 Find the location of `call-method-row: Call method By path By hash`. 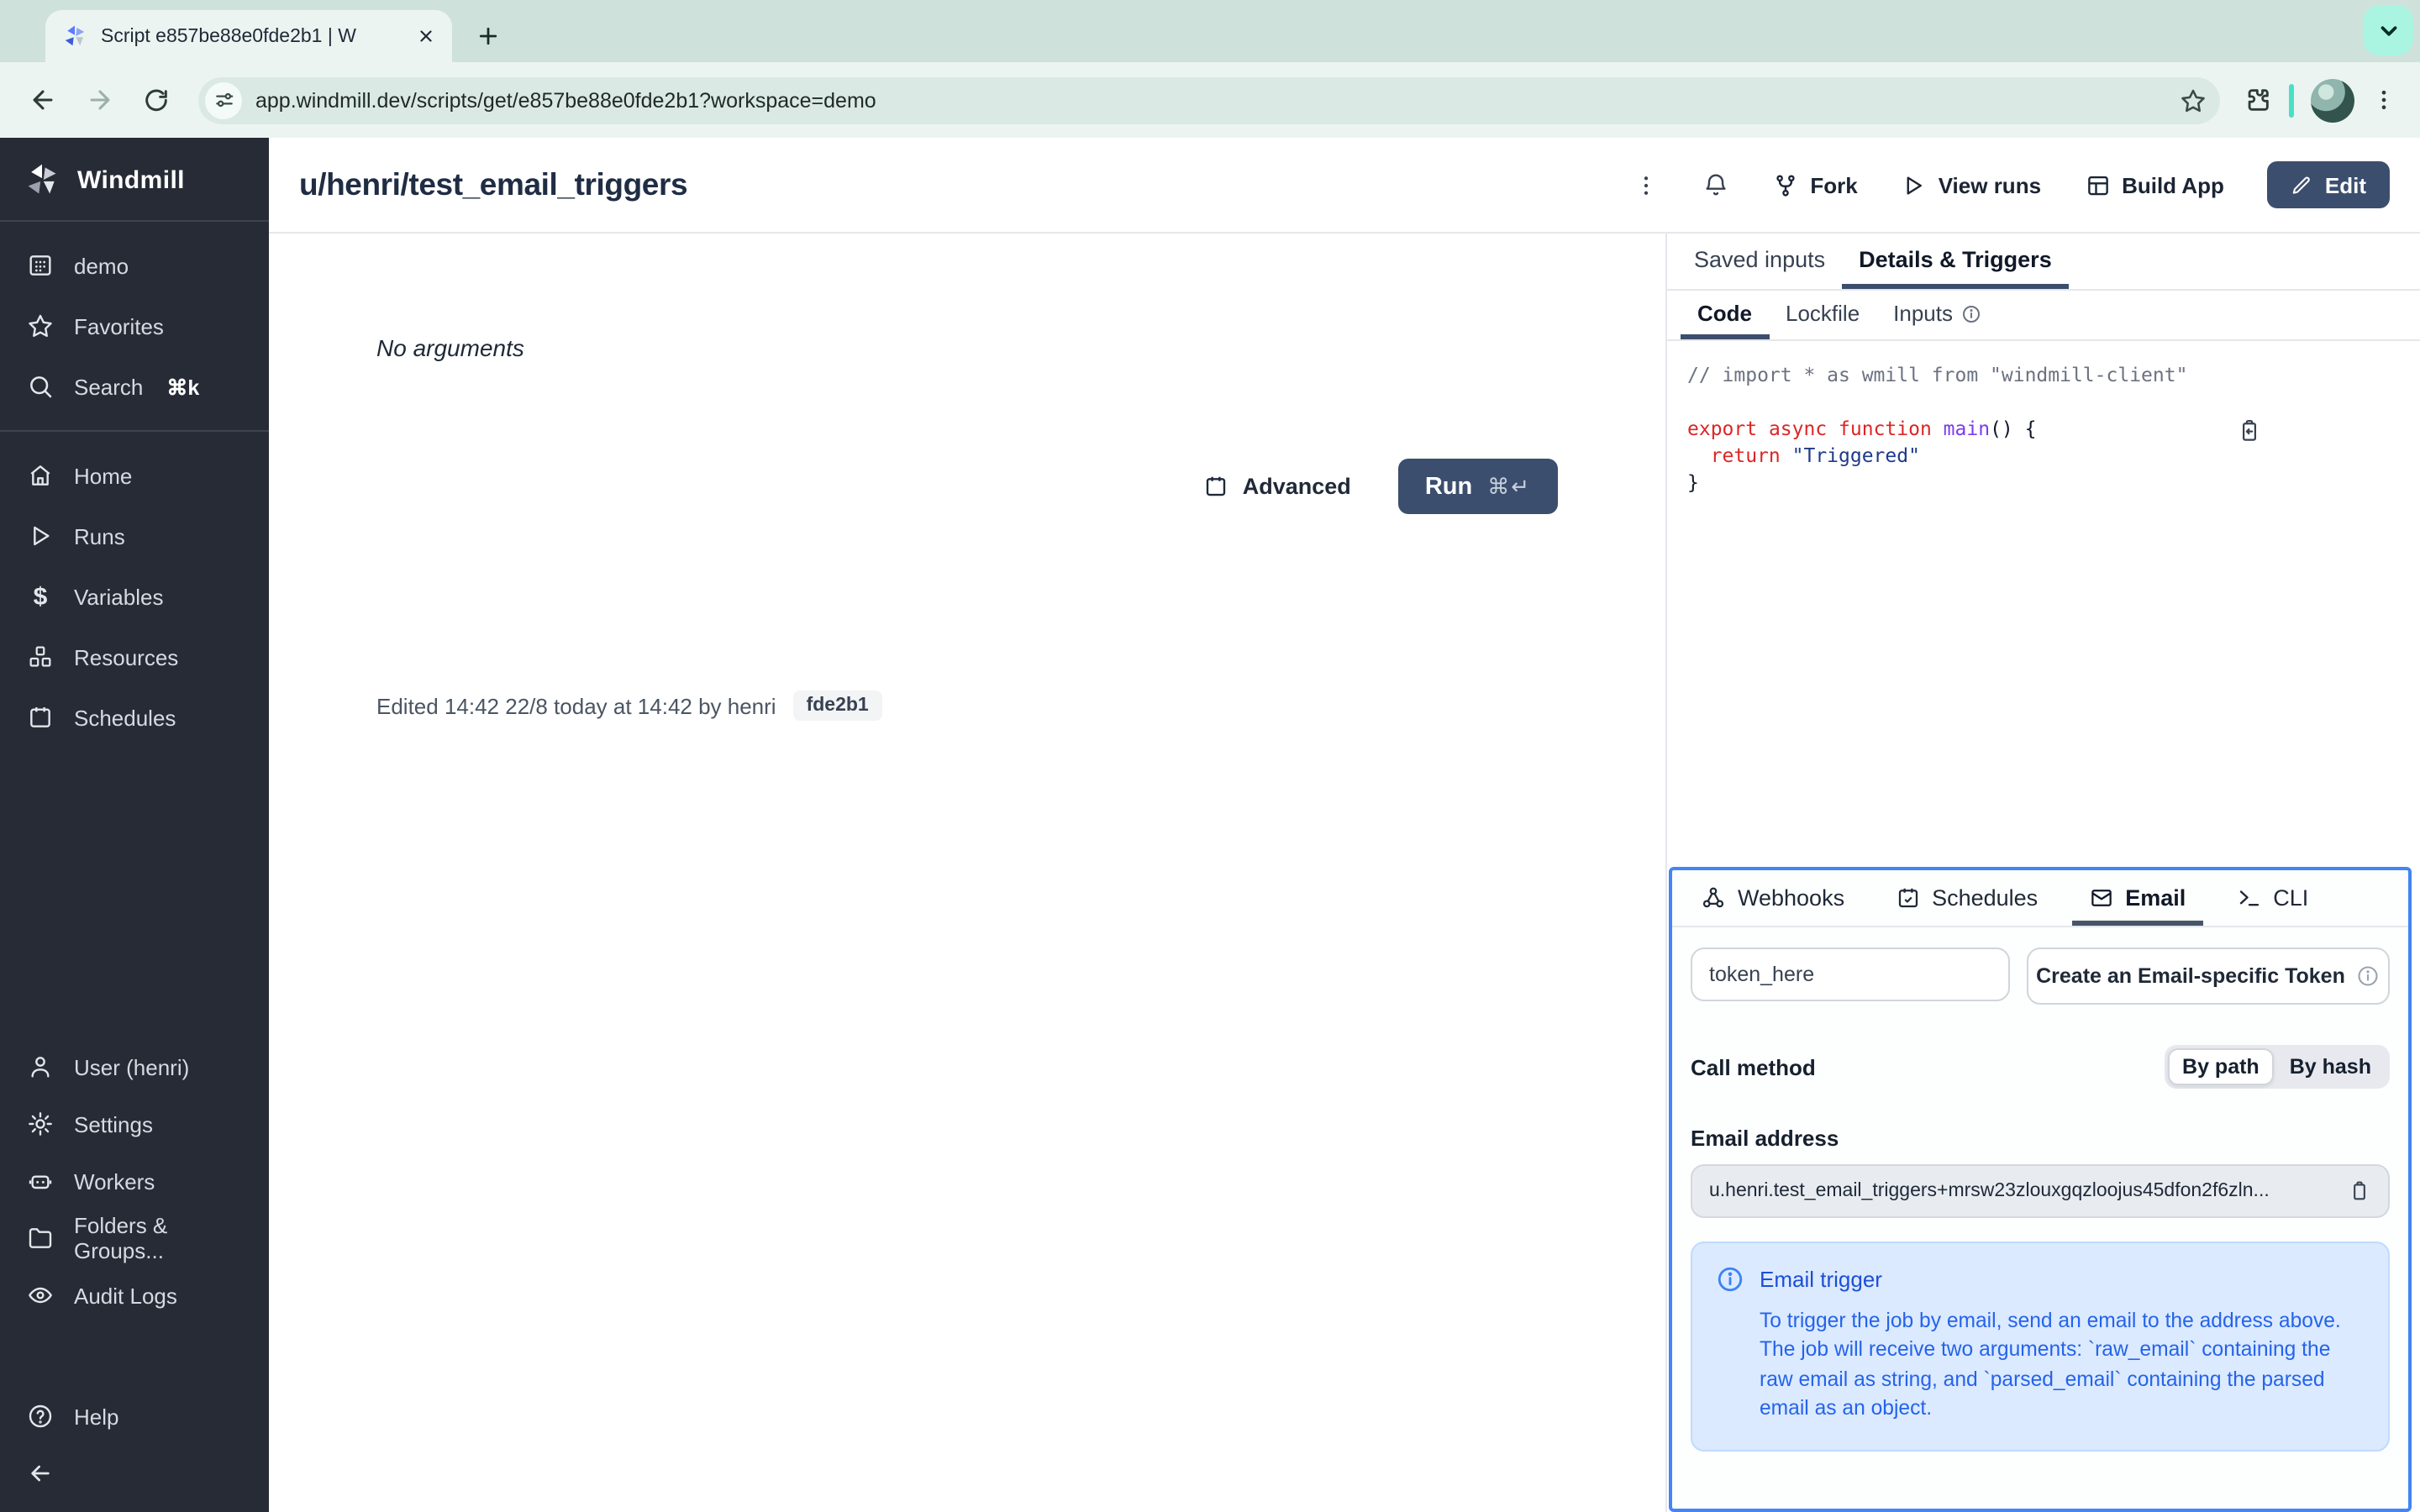

call-method-row: Call method By path By hash is located at coordinates (2041, 1067).